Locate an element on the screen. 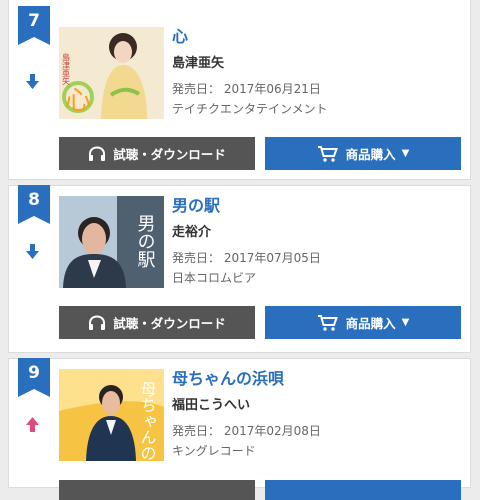 The width and height of the screenshot is (480, 500). album-cover: 島津亜矢 心 is located at coordinates (111, 73).